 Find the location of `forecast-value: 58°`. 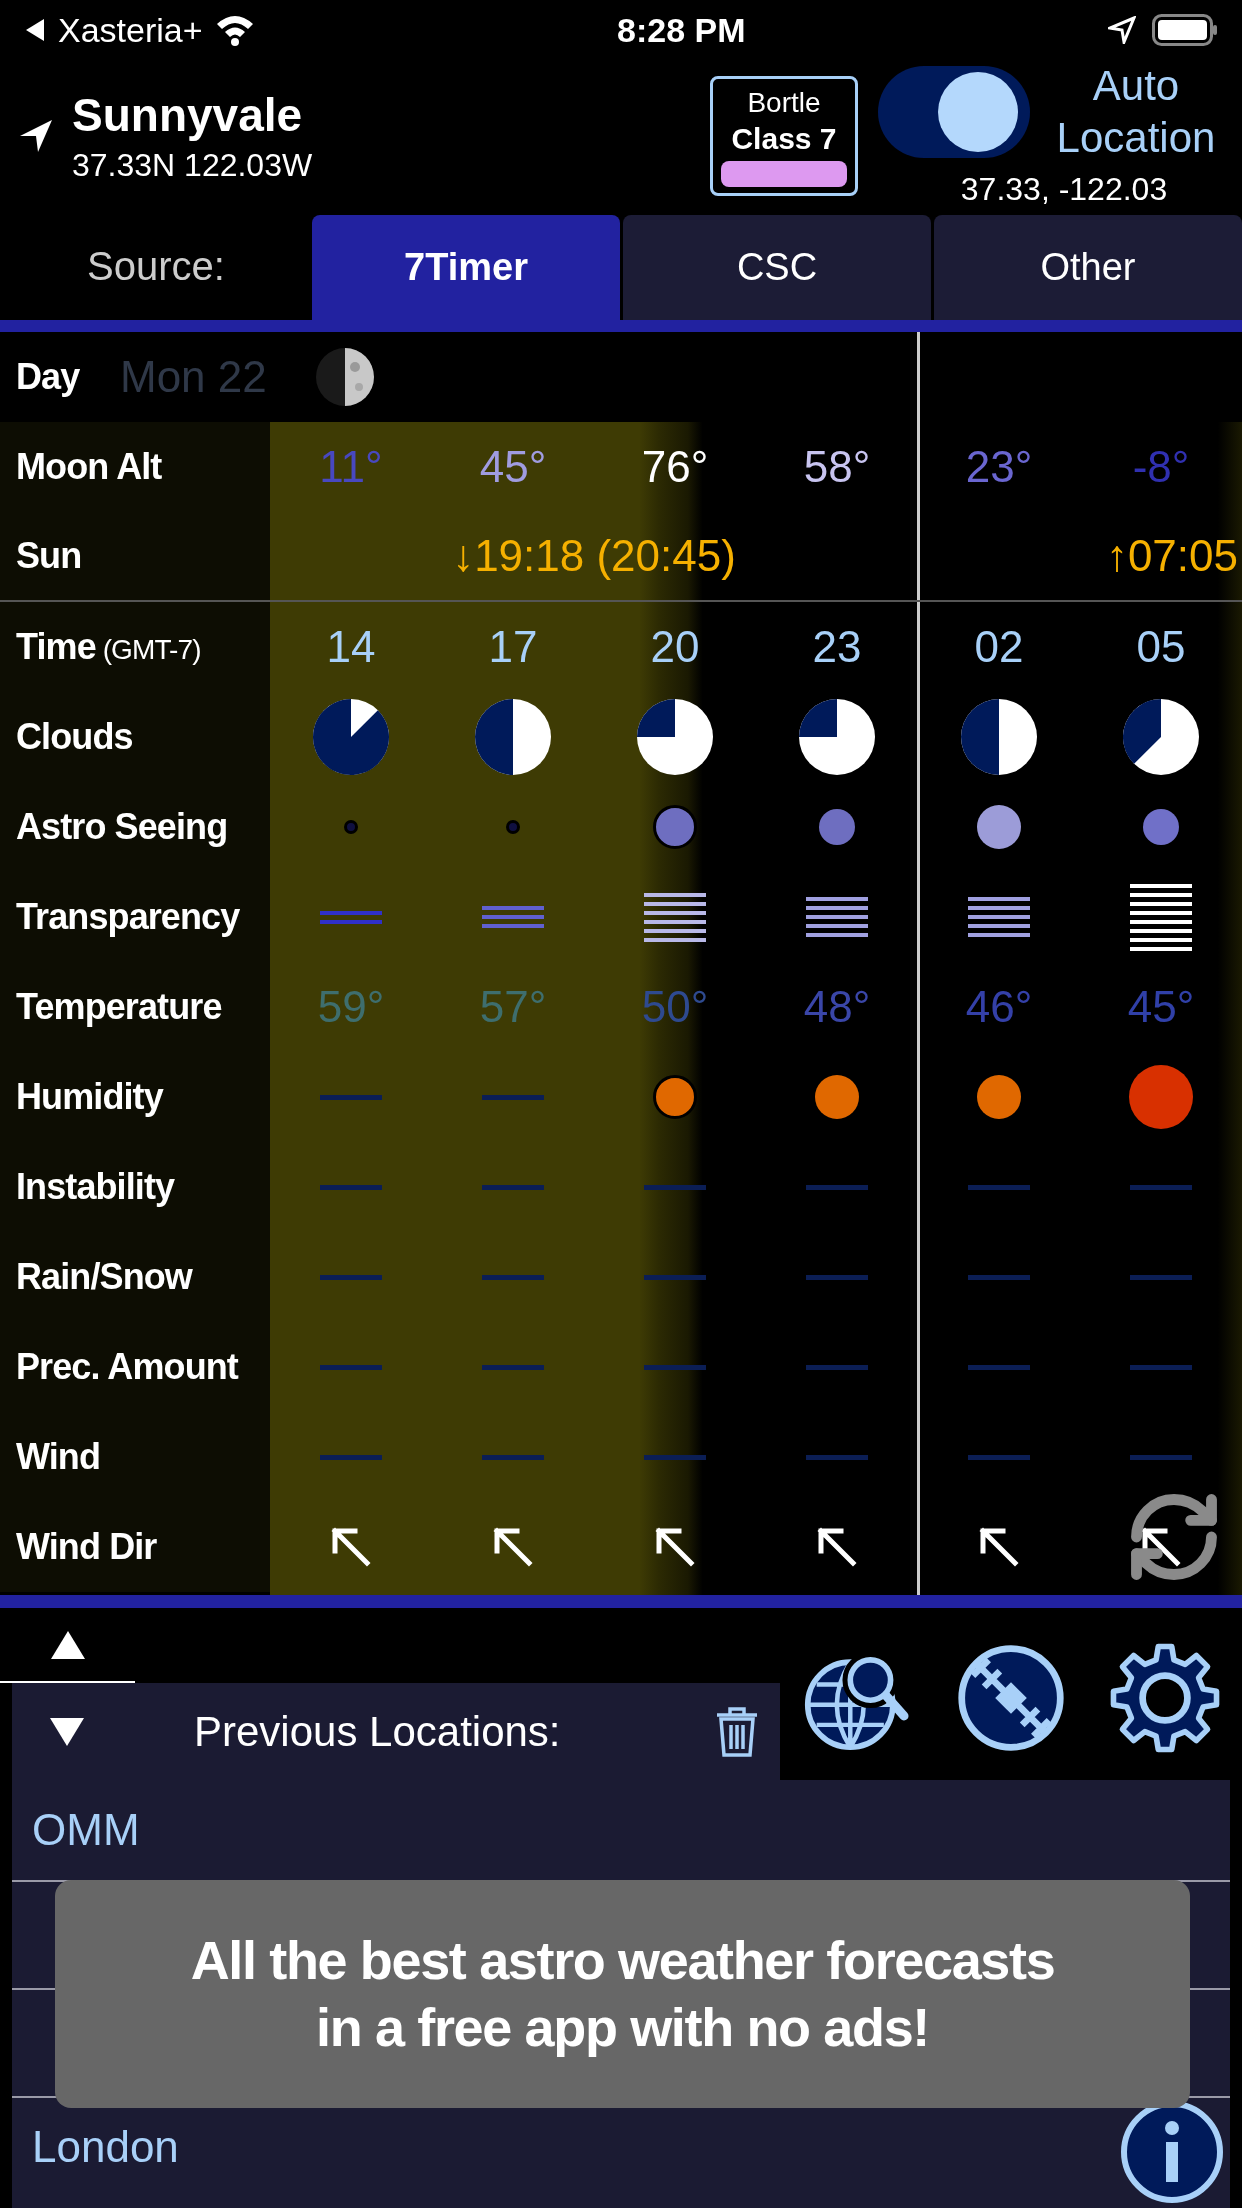

forecast-value: 58° is located at coordinates (837, 467).